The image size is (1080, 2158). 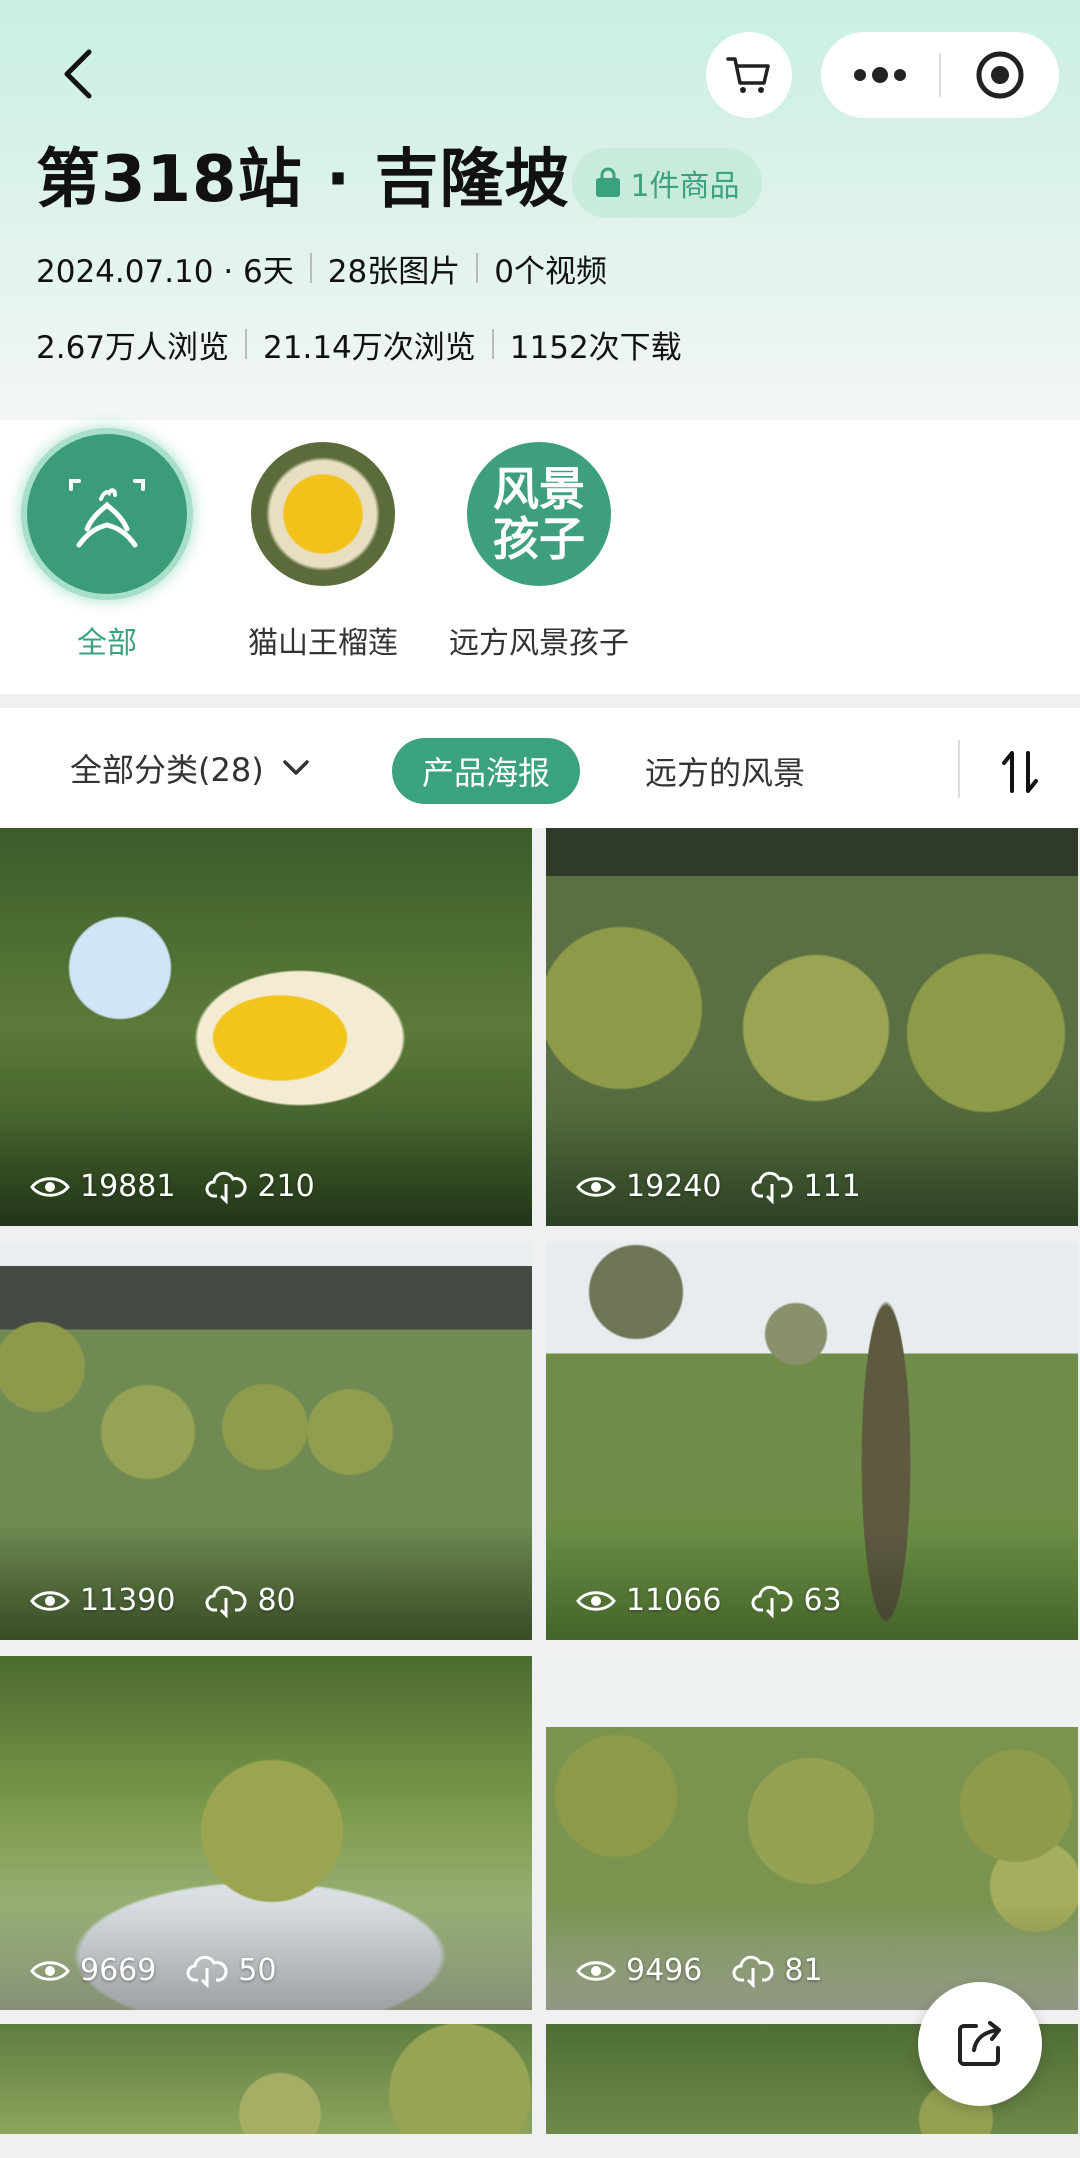 I want to click on sort-button, so click(x=1020, y=772).